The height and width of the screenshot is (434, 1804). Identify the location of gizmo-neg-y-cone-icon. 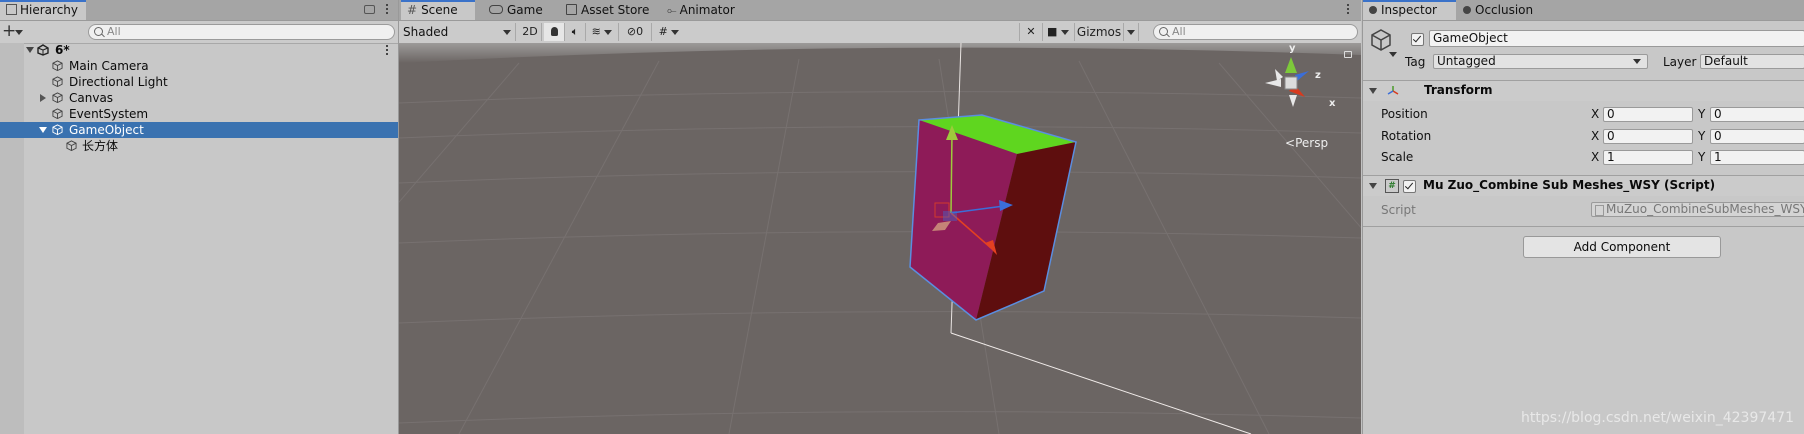
(1293, 101).